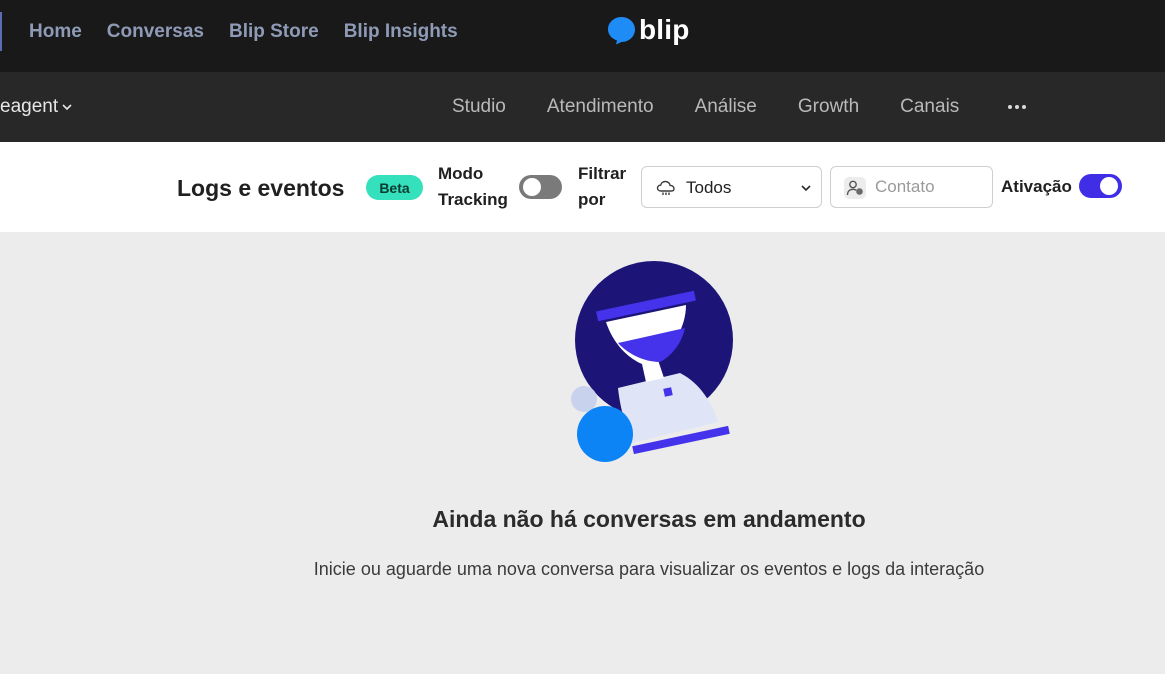 Image resolution: width=1165 pixels, height=674 pixels. I want to click on menu-analise: Análise, so click(726, 107).